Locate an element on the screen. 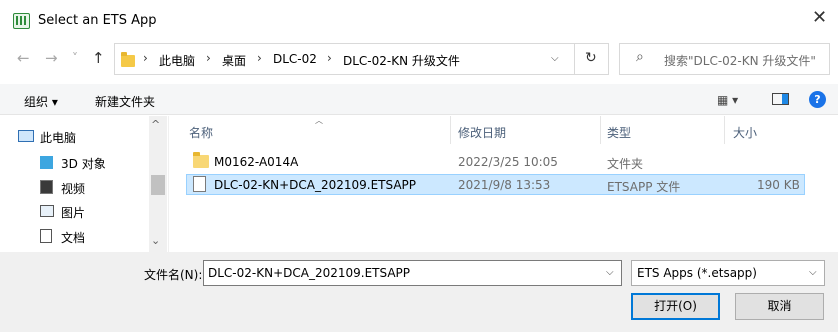 Image resolution: width=838 pixels, height=332 pixels. forward-button: → is located at coordinates (51, 58).